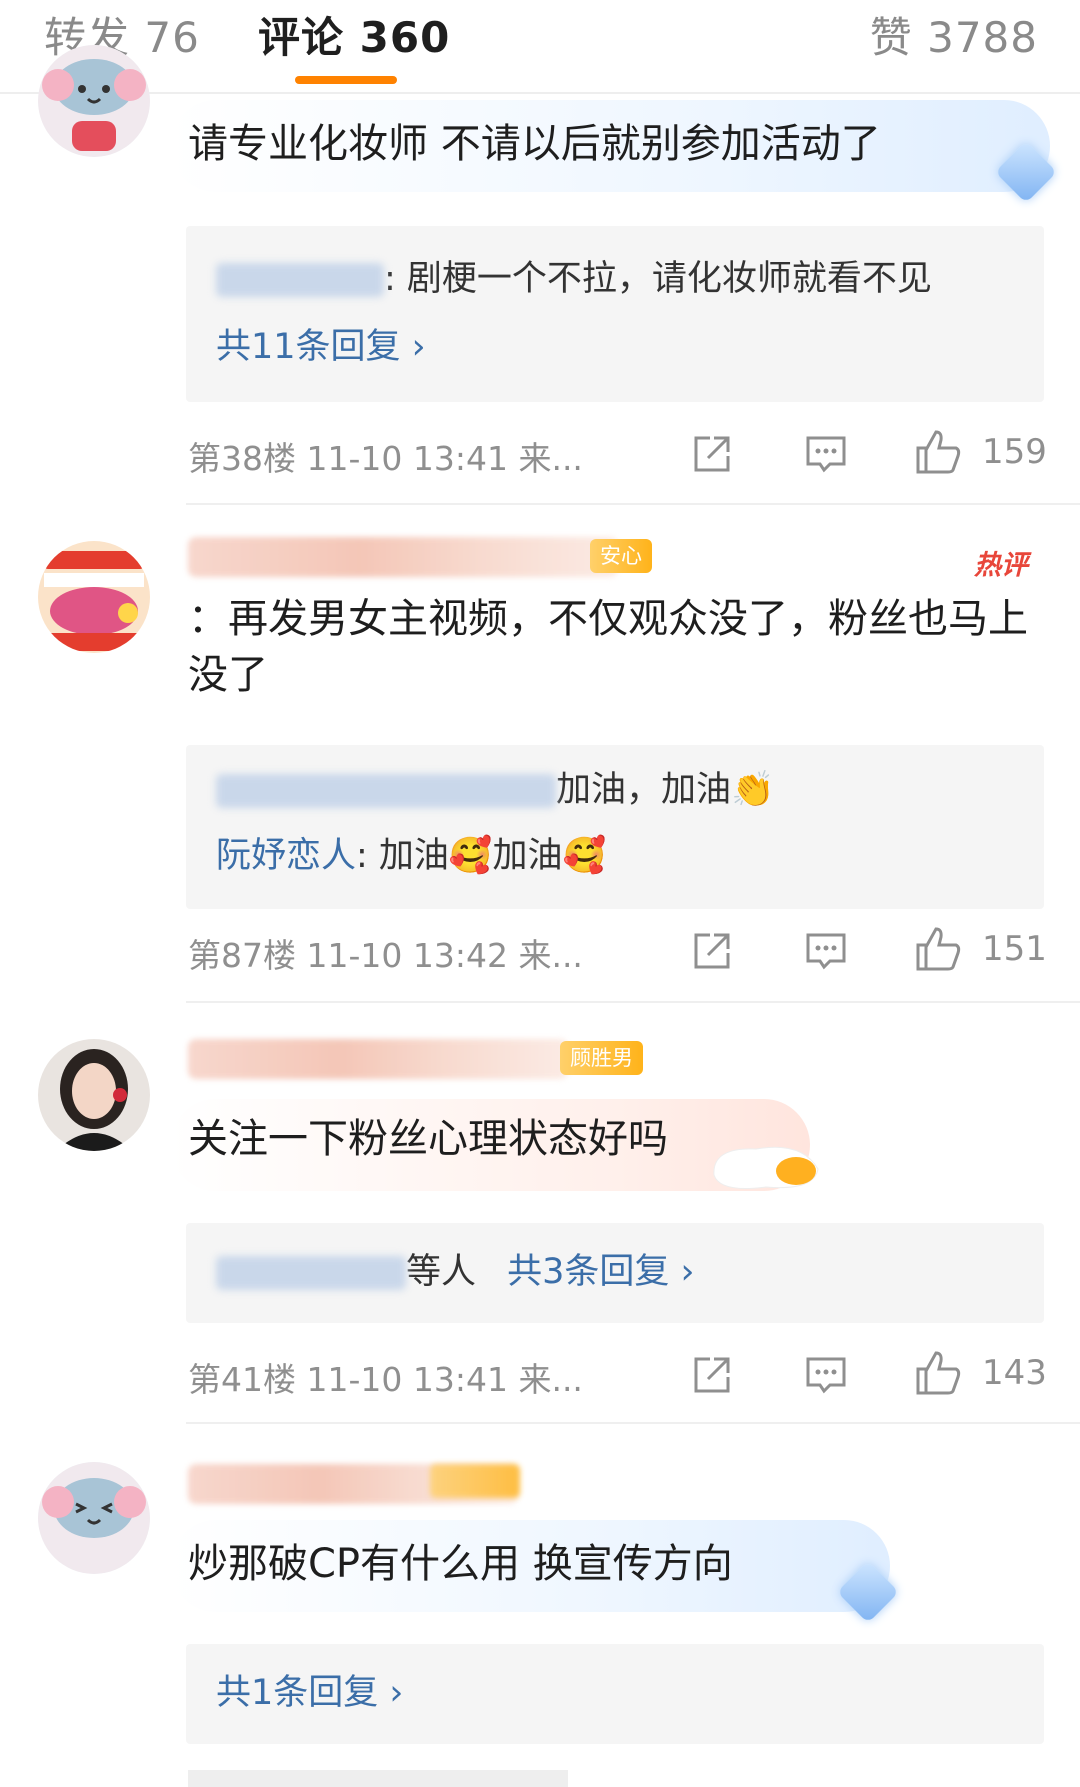 The width and height of the screenshot is (1080, 1787). I want to click on comment-meta-cutoff, so click(378, 1778).